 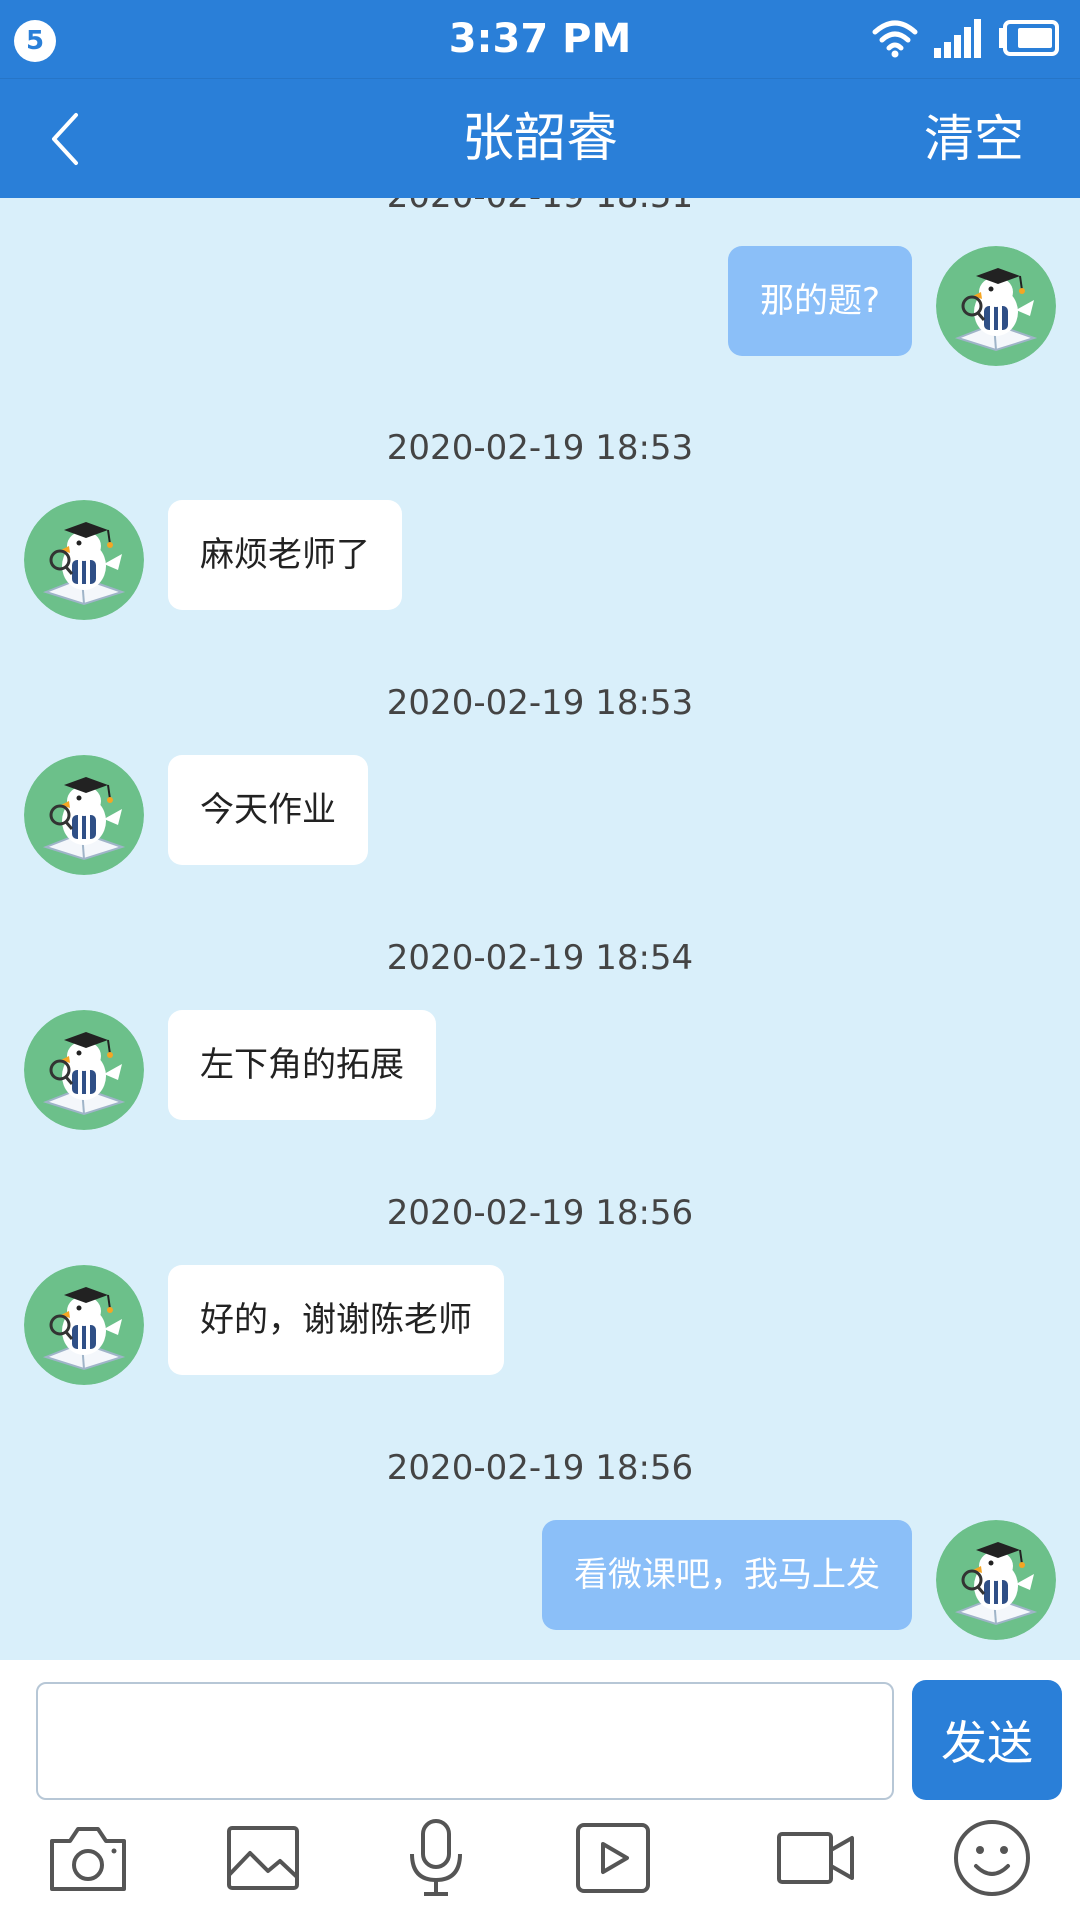 I want to click on voice-button, so click(x=436, y=1858).